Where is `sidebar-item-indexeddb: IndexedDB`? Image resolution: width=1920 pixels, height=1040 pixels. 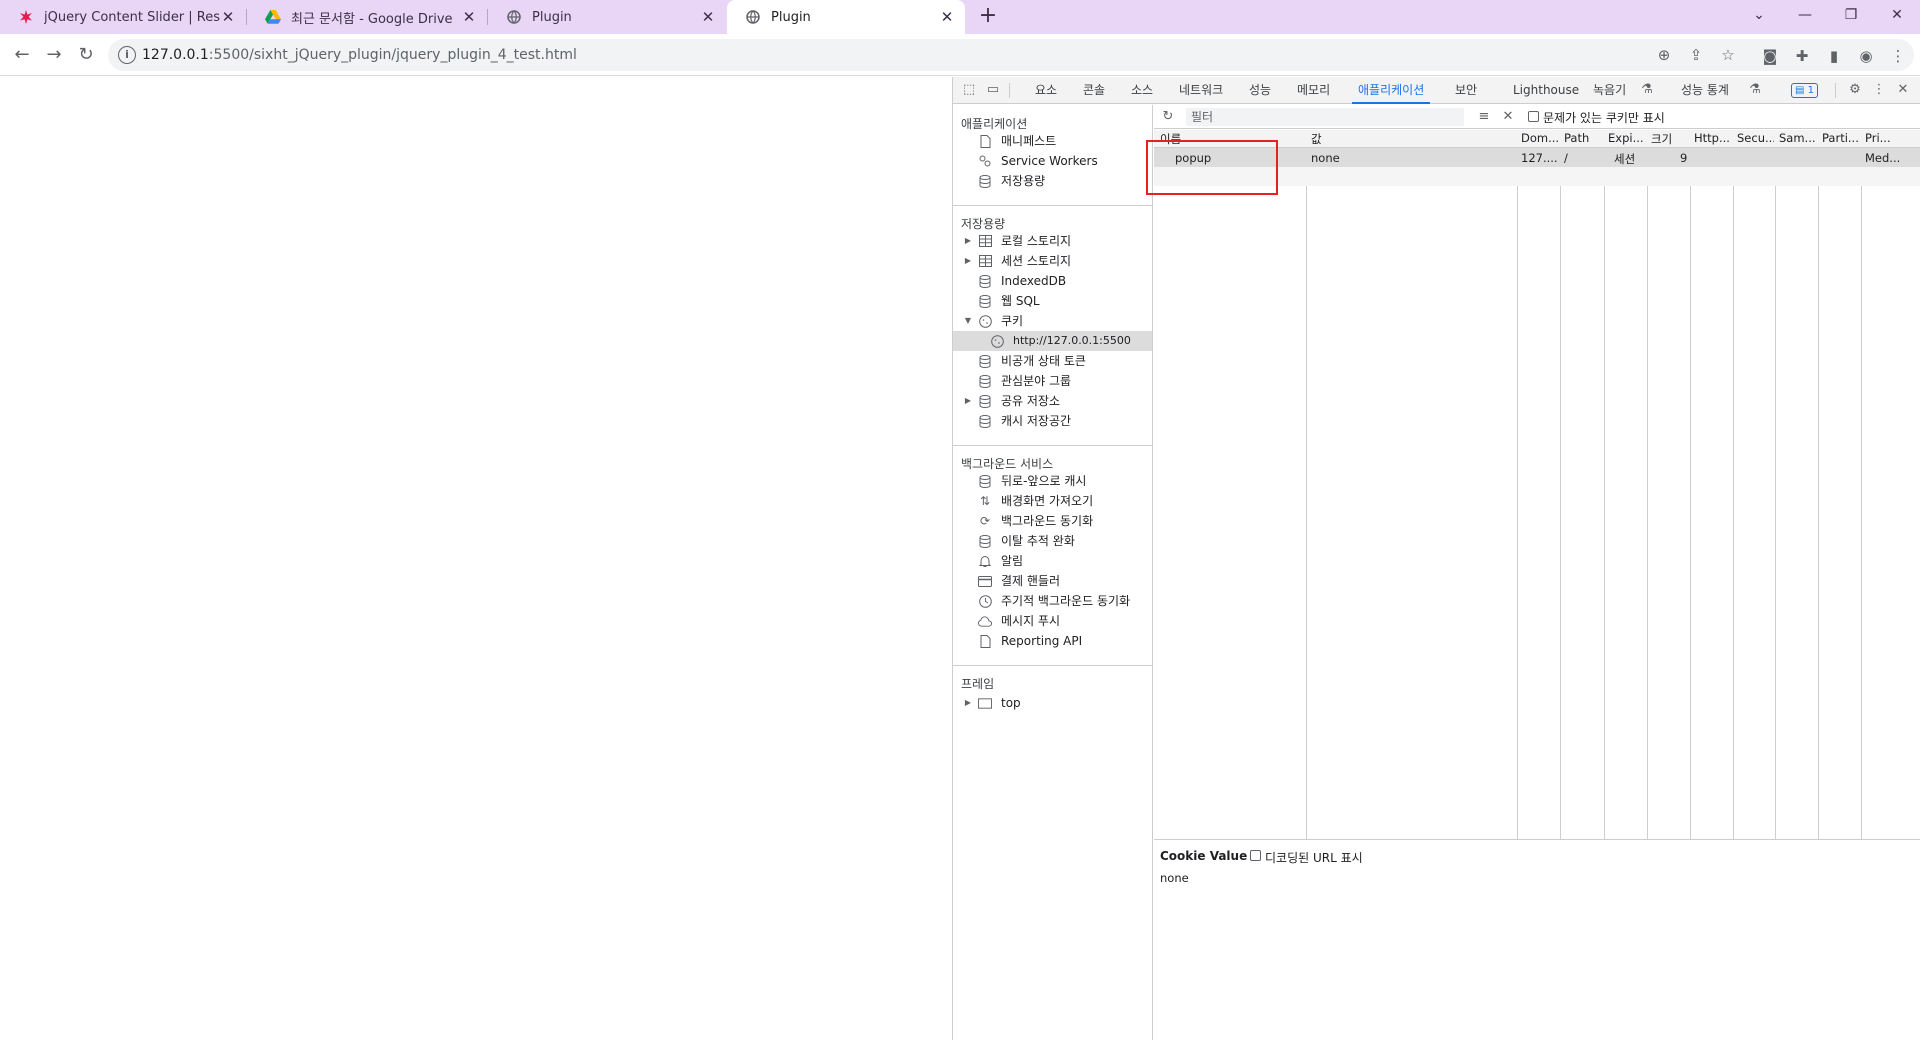
sidebar-item-indexeddb: IndexedDB is located at coordinates (1052, 281).